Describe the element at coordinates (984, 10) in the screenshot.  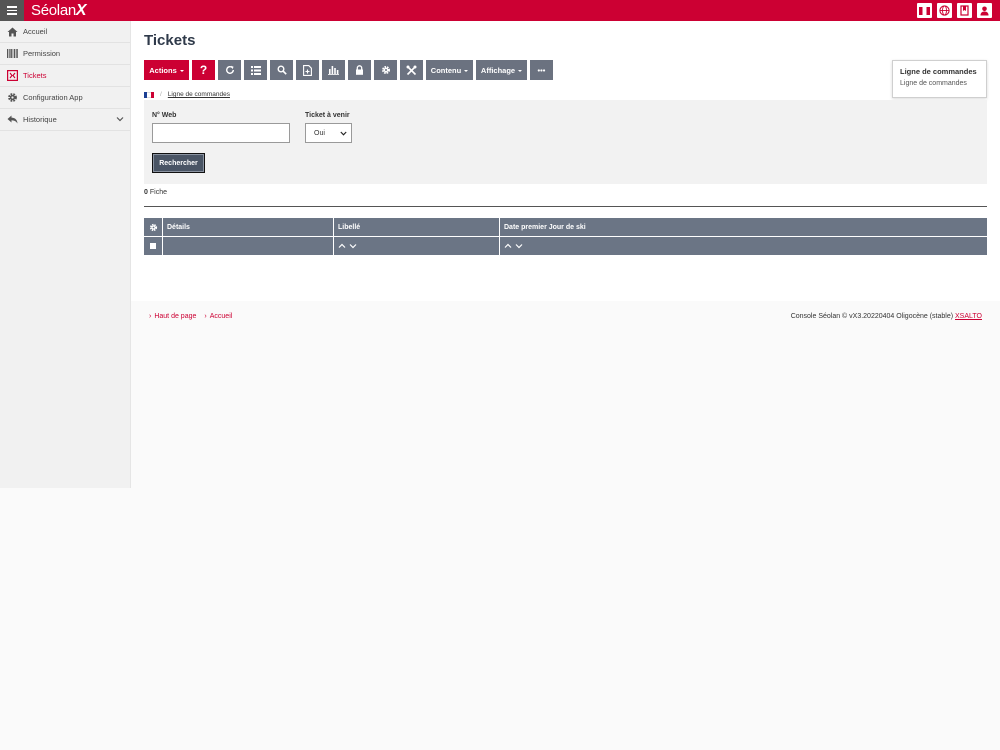
I see `user-icon` at that location.